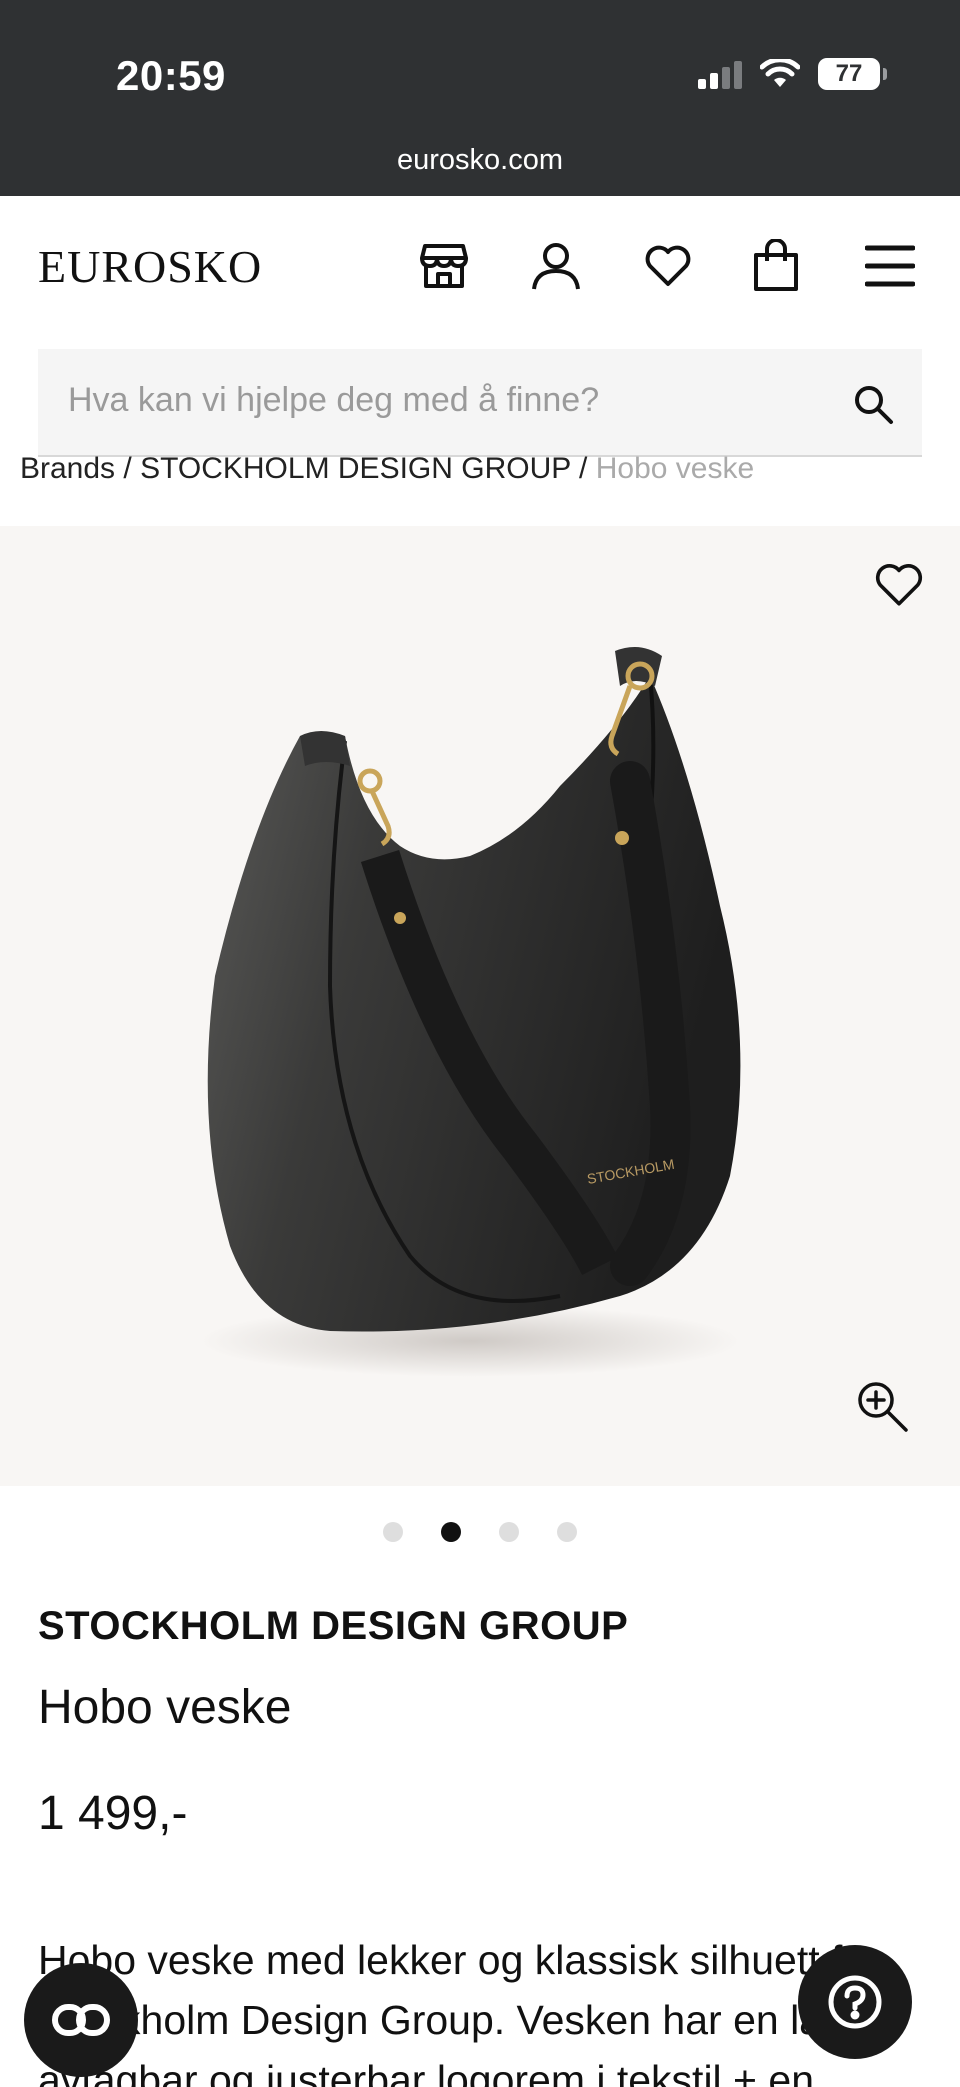  What do you see at coordinates (480, 266) in the screenshot?
I see `site-header: EUROSKO` at bounding box center [480, 266].